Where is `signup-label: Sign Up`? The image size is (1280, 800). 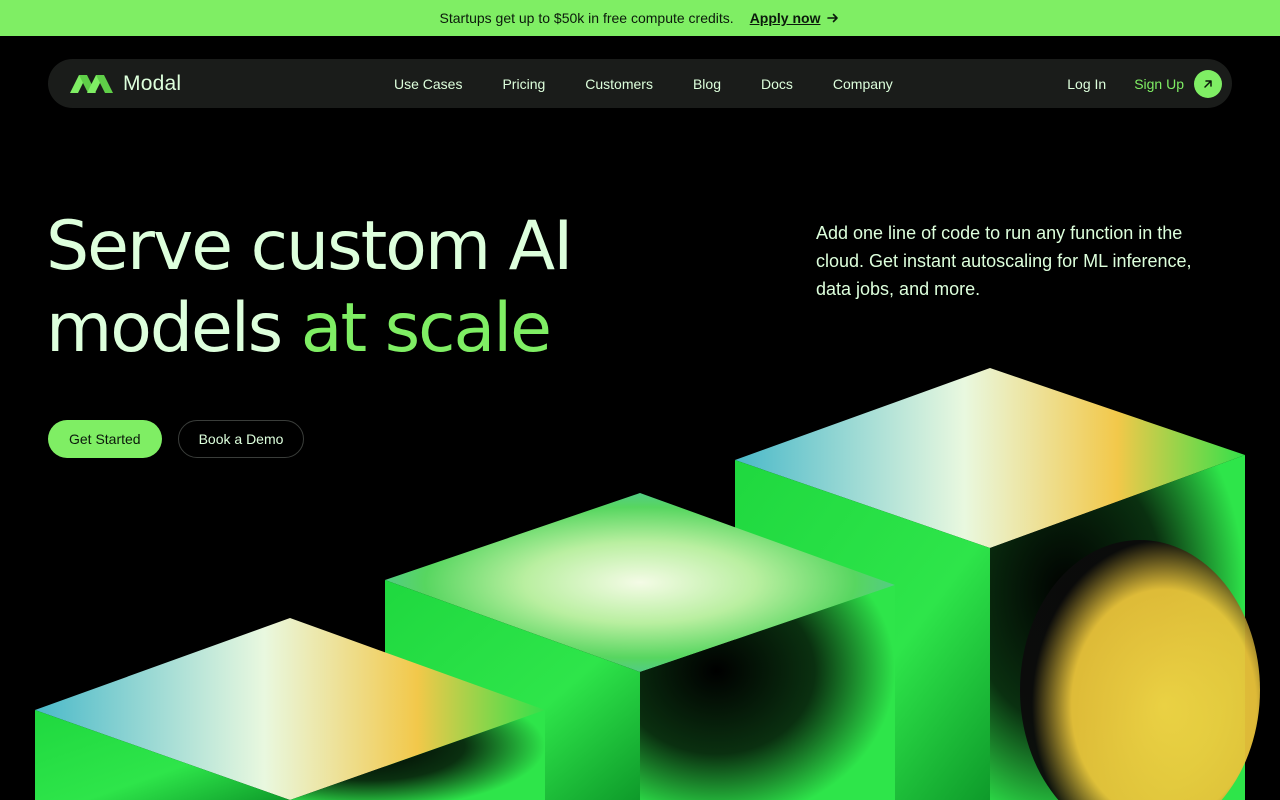
signup-label: Sign Up is located at coordinates (1159, 83).